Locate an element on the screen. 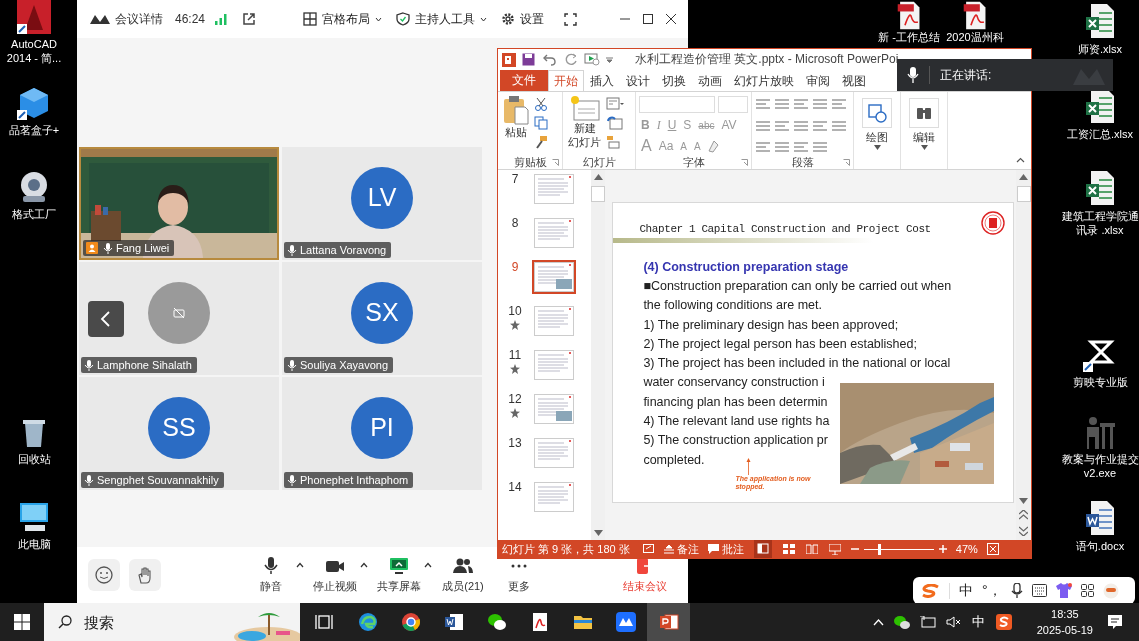 This screenshot has width=1139, height=641. clock: 18:35 2025-05-19 is located at coordinates (1064, 622).